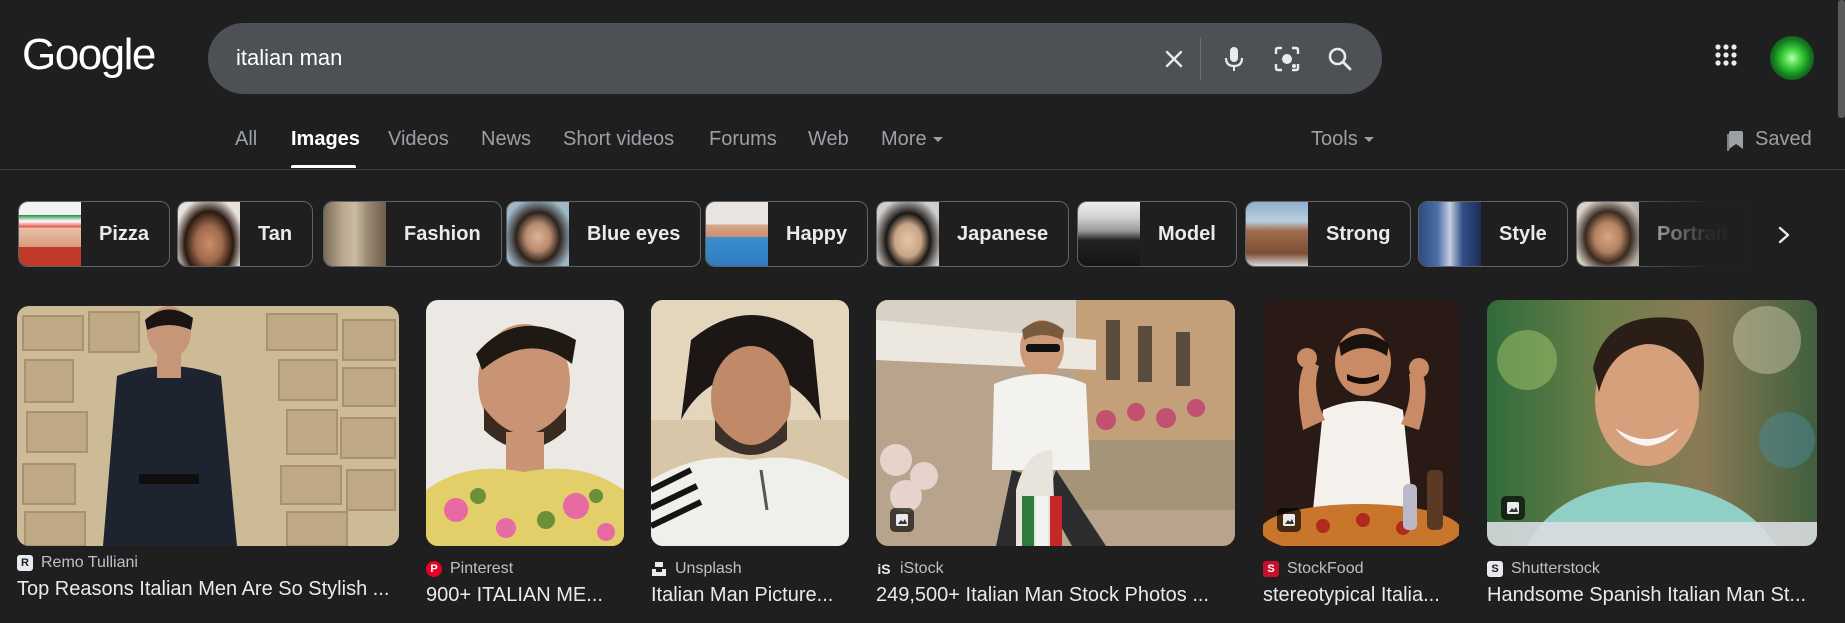 The height and width of the screenshot is (623, 1845). What do you see at coordinates (884, 569) in the screenshot?
I see `istock-favicon: iS` at bounding box center [884, 569].